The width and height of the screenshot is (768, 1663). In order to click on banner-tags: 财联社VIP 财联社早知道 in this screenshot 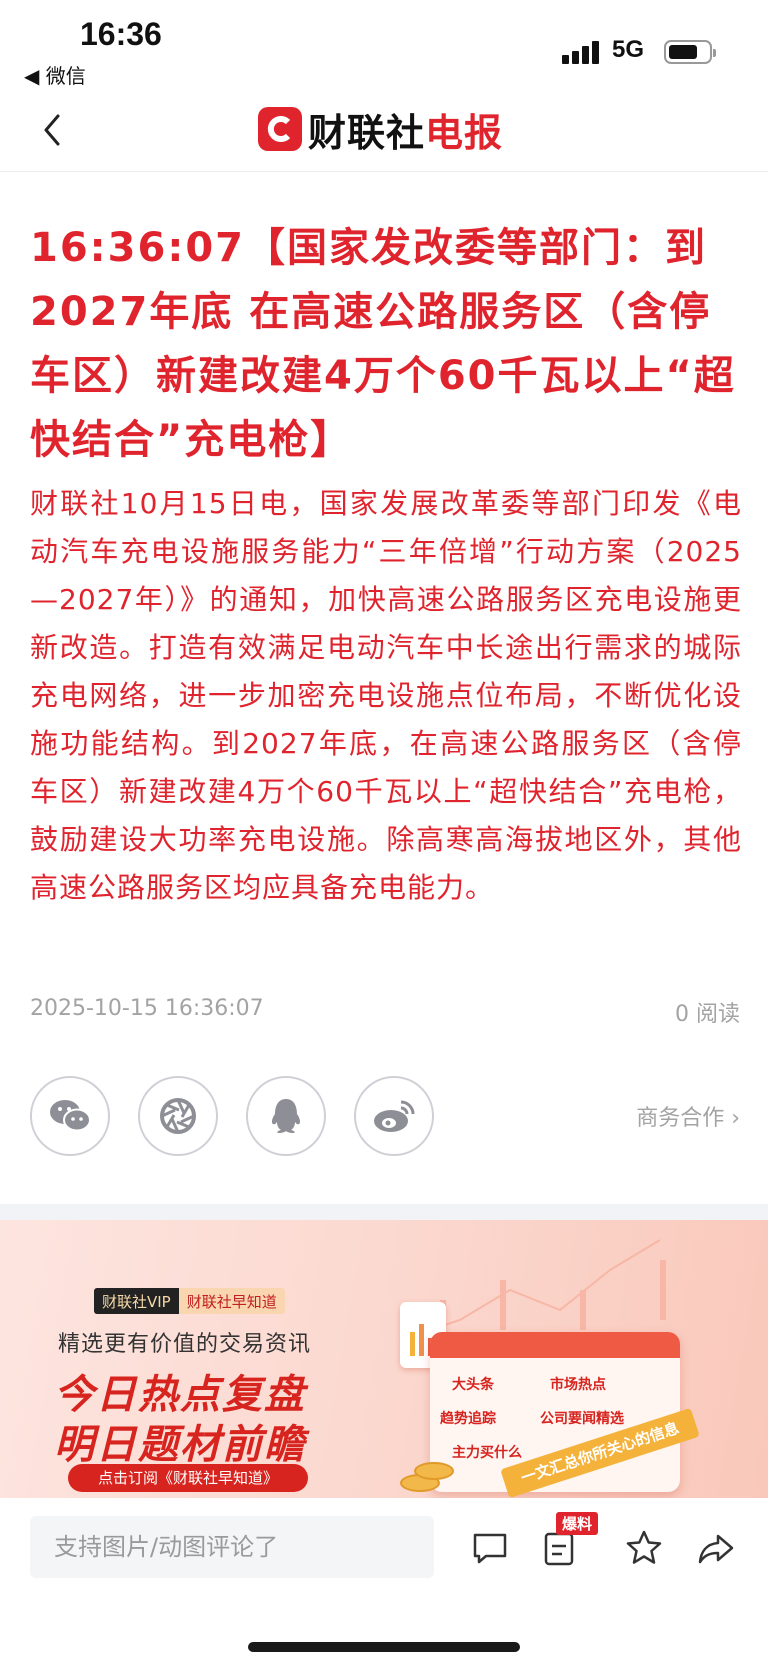, I will do `click(189, 1301)`.